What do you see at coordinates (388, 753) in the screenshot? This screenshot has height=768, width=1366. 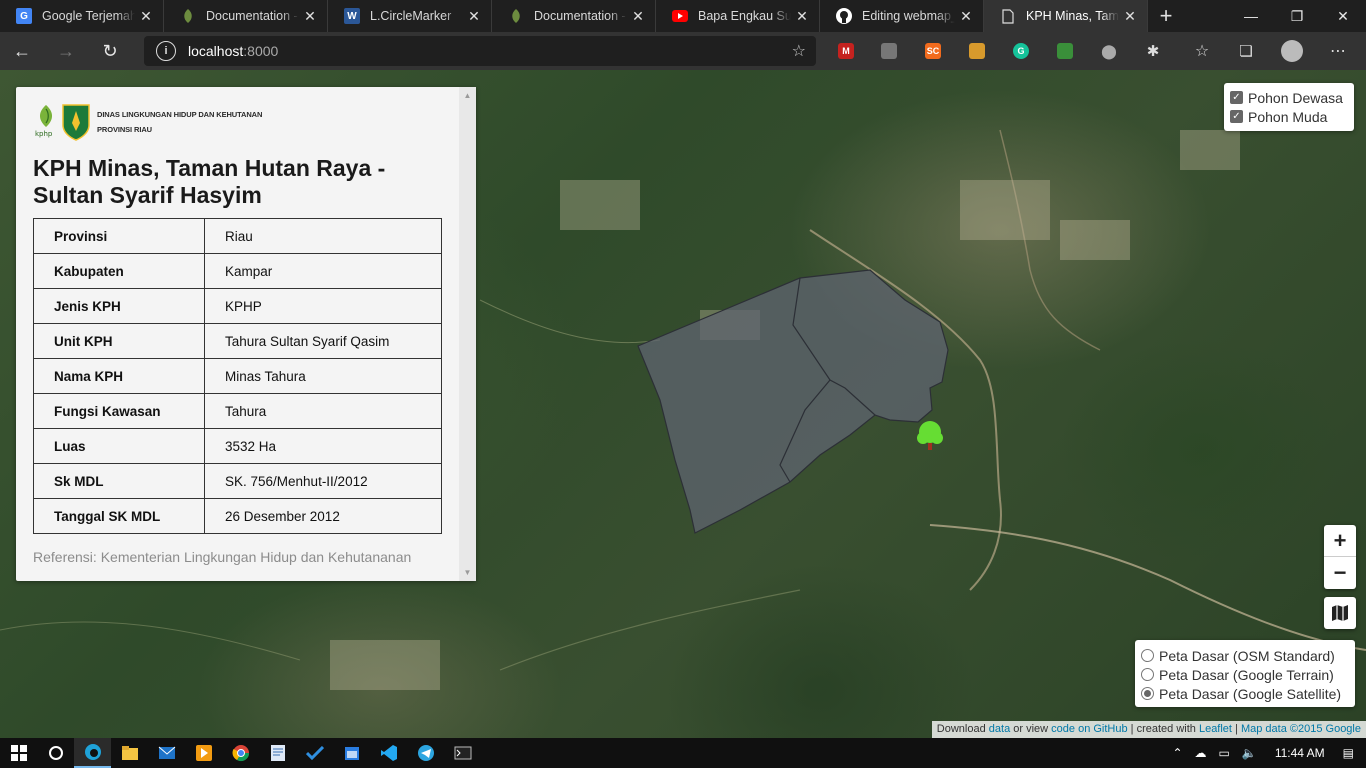 I see `vscode-icon` at bounding box center [388, 753].